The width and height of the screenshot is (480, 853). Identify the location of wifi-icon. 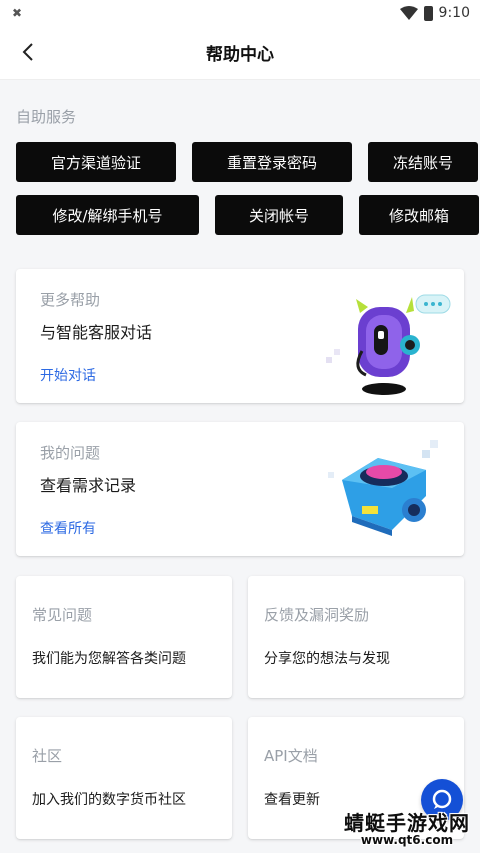
(408, 13).